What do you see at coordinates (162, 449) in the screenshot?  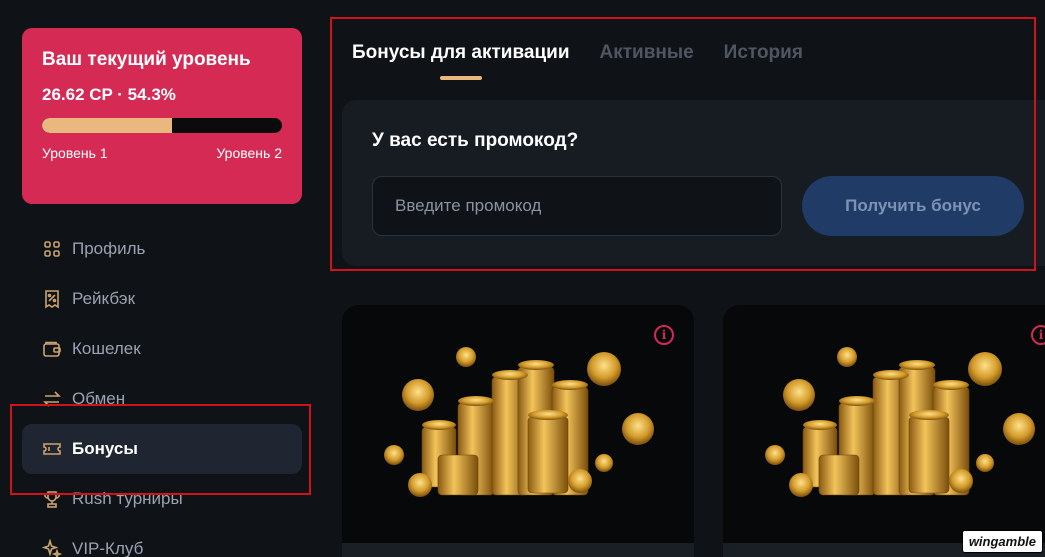 I see `sidebar-item-bonuses: Бонусы` at bounding box center [162, 449].